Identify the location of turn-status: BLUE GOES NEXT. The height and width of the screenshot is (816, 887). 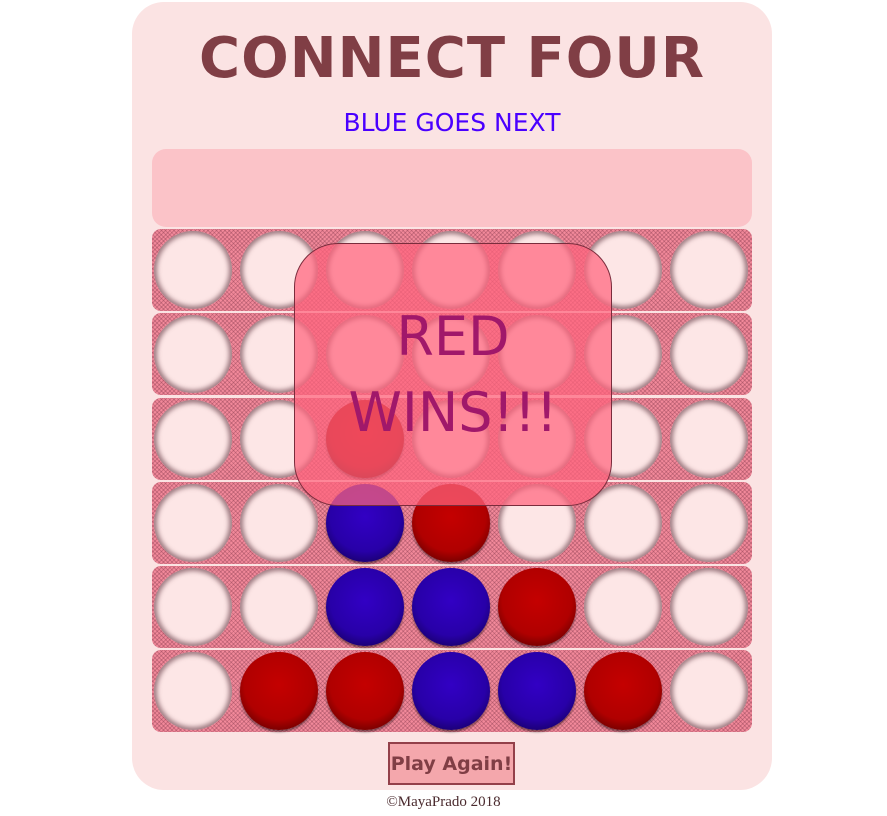
(452, 122).